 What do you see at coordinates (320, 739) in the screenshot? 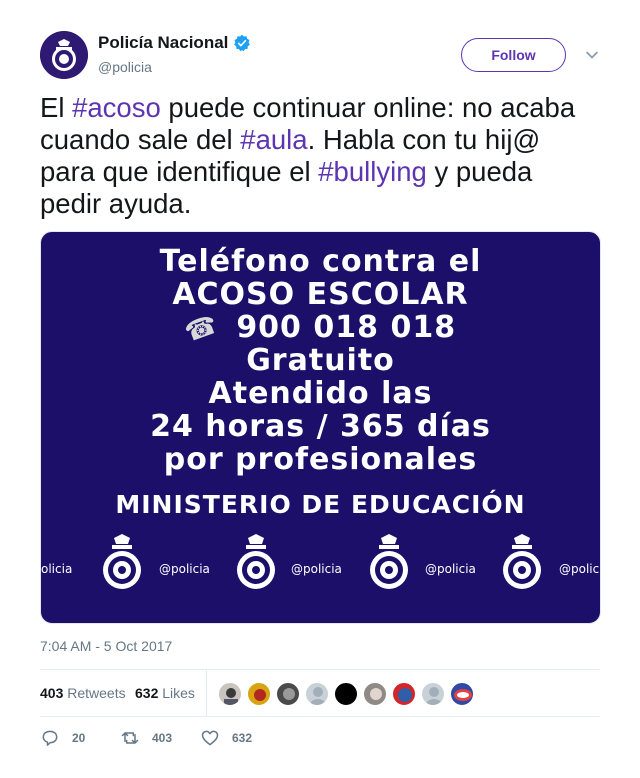
I see `tweet-actions: 20 403 632` at bounding box center [320, 739].